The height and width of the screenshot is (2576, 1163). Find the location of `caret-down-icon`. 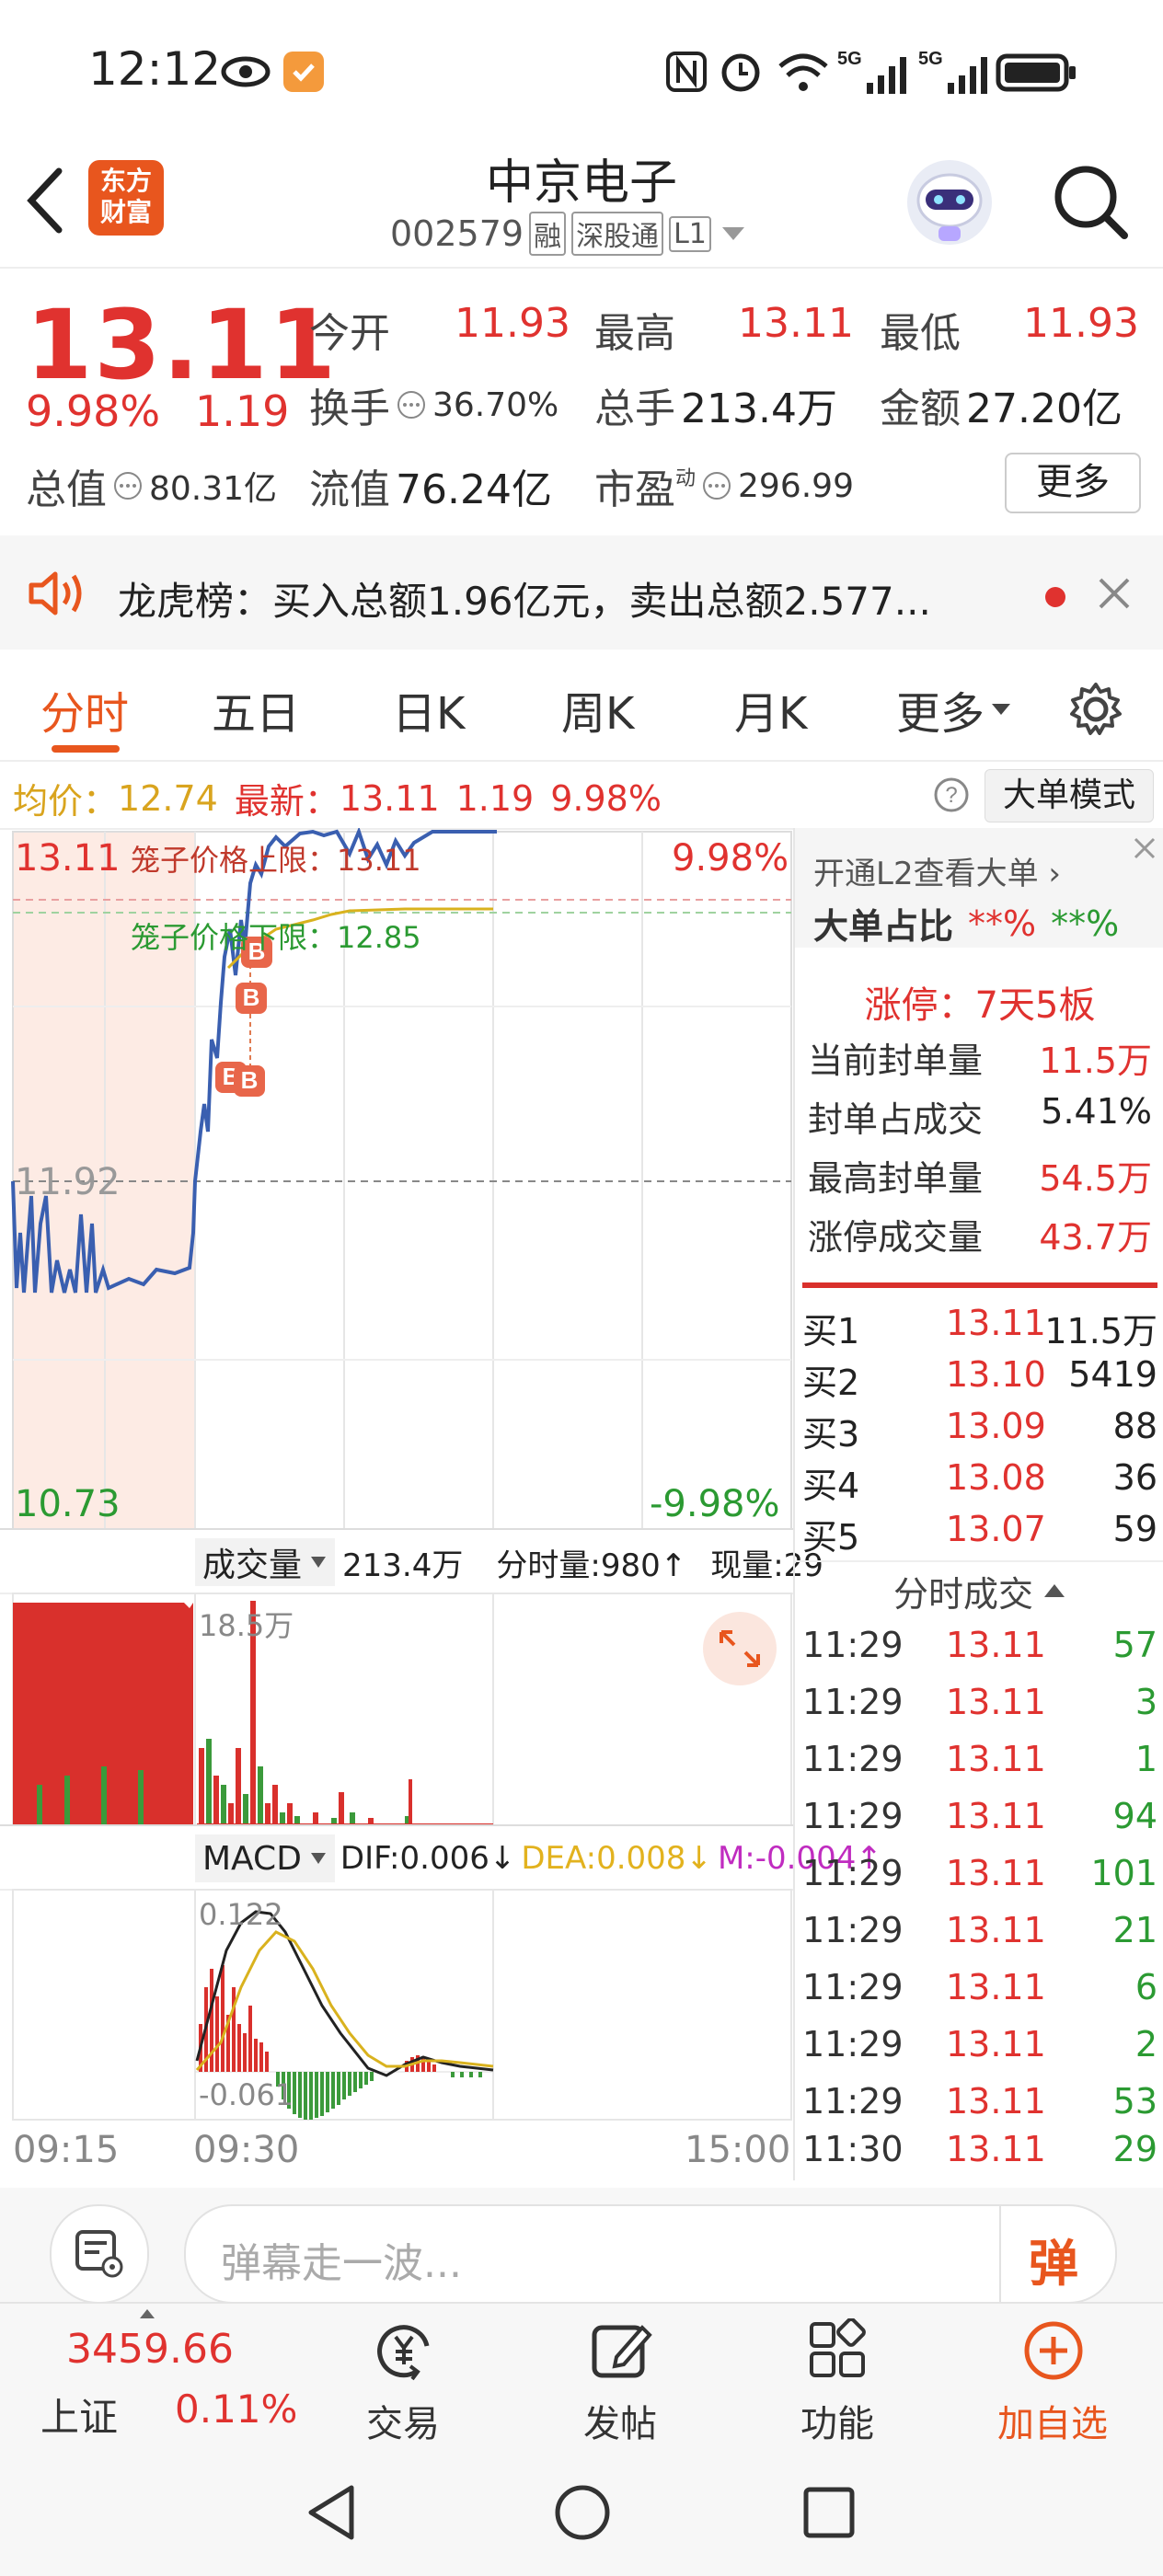

caret-down-icon is located at coordinates (318, 1858).